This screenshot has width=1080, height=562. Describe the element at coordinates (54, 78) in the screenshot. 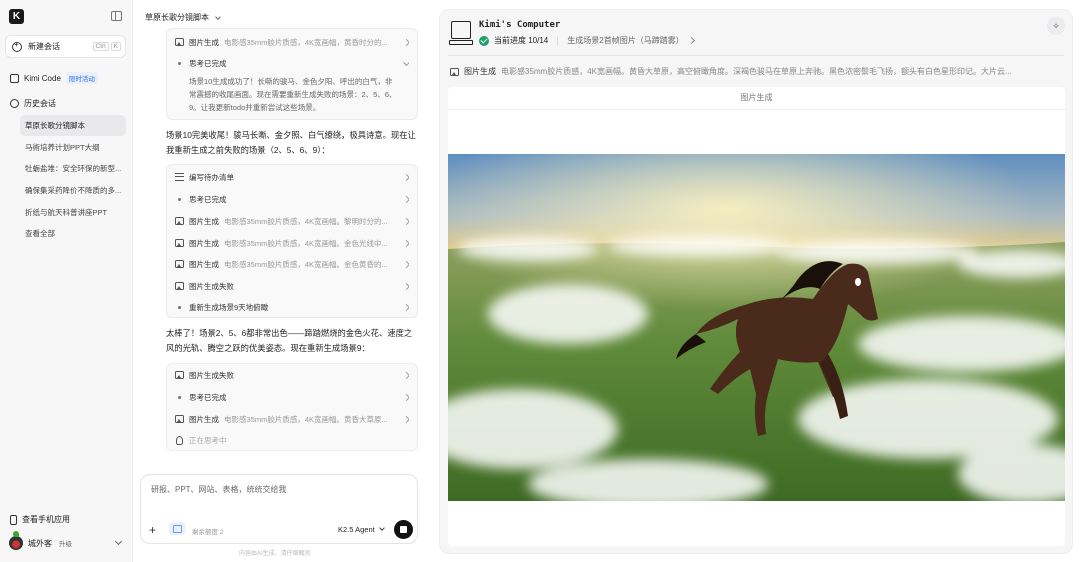

I see `sidebar-item-kimi-code: Kimi Code 限时活动` at that location.